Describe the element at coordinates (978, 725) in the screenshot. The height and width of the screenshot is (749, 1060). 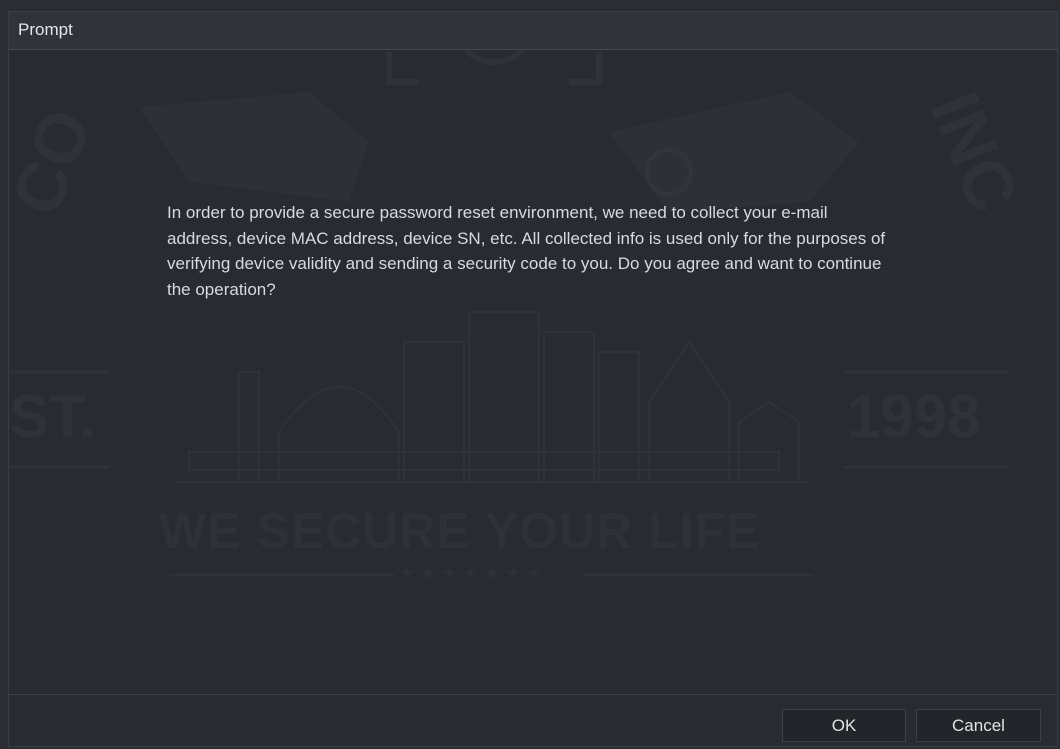
I see `cancel-button: Cancel` at that location.